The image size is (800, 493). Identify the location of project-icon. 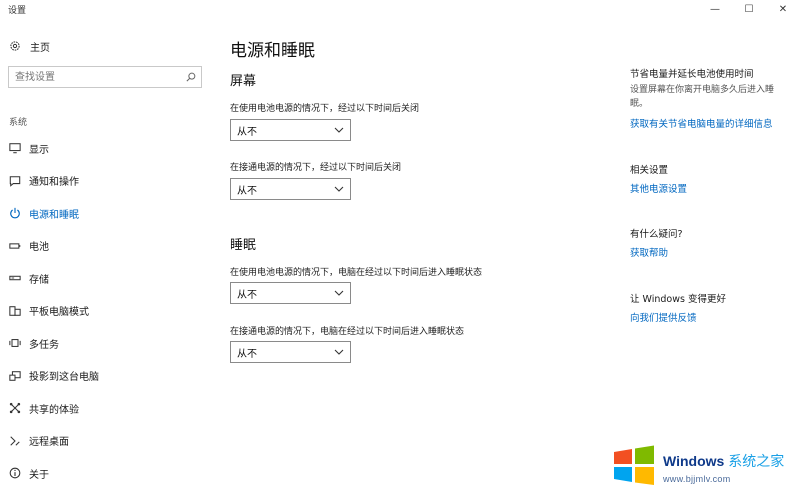
(15, 376).